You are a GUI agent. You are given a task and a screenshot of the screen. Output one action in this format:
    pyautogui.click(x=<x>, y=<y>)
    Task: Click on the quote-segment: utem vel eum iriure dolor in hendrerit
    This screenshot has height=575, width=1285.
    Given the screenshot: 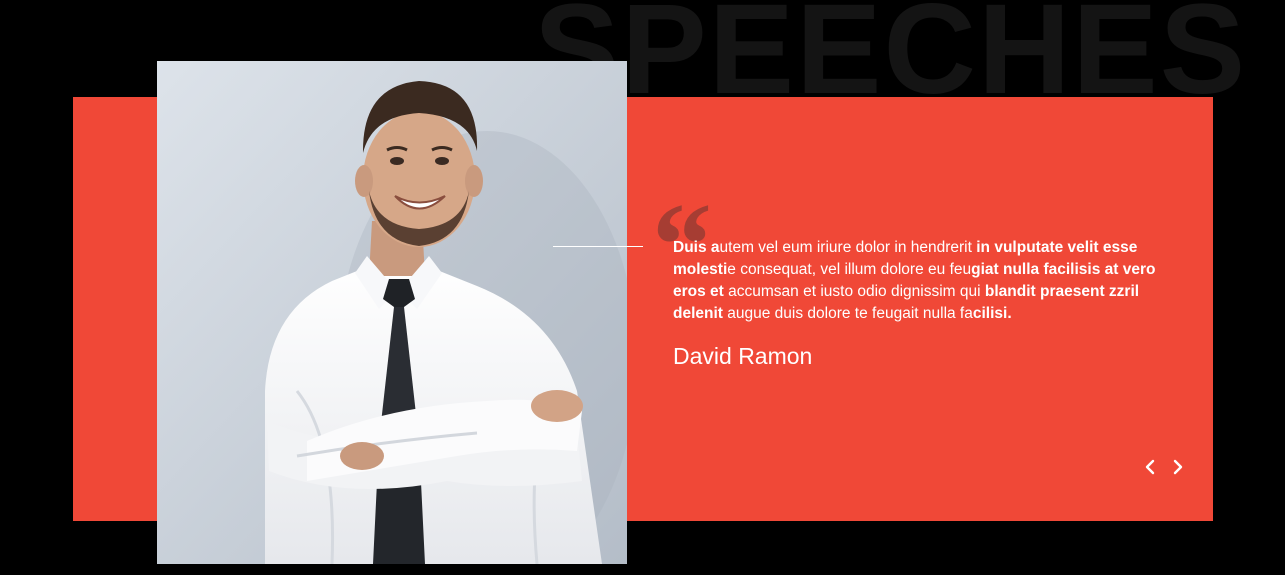 What is the action you would take?
    pyautogui.click(x=848, y=247)
    